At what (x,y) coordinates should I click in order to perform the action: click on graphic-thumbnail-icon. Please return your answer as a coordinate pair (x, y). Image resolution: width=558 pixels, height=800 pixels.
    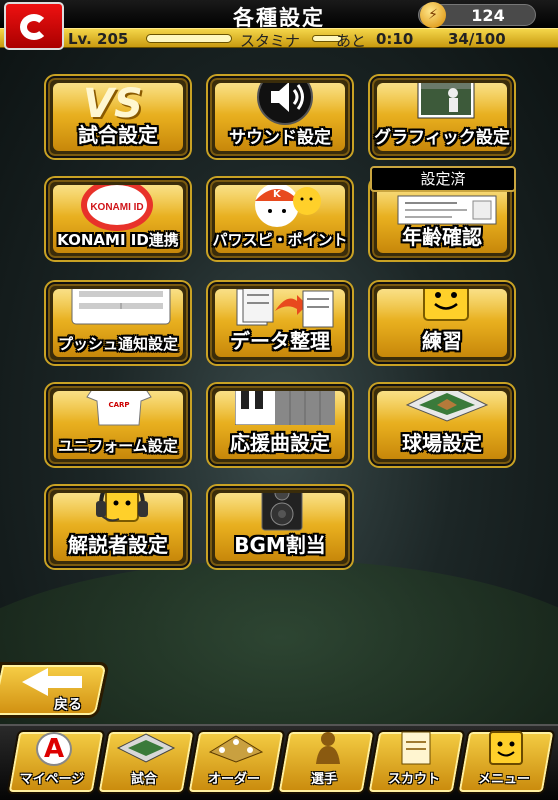
    Looking at the image, I should click on (446, 101).